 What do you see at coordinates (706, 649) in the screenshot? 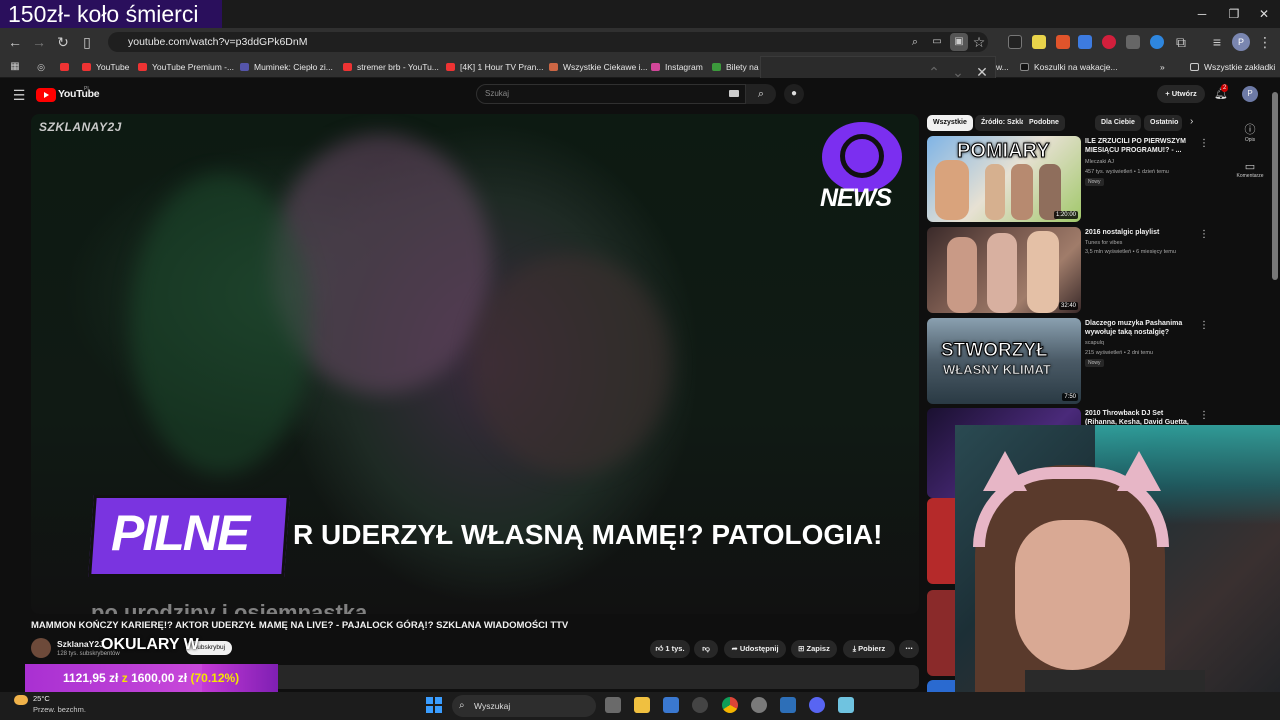
I see `dislike-icon: 👎︎` at bounding box center [706, 649].